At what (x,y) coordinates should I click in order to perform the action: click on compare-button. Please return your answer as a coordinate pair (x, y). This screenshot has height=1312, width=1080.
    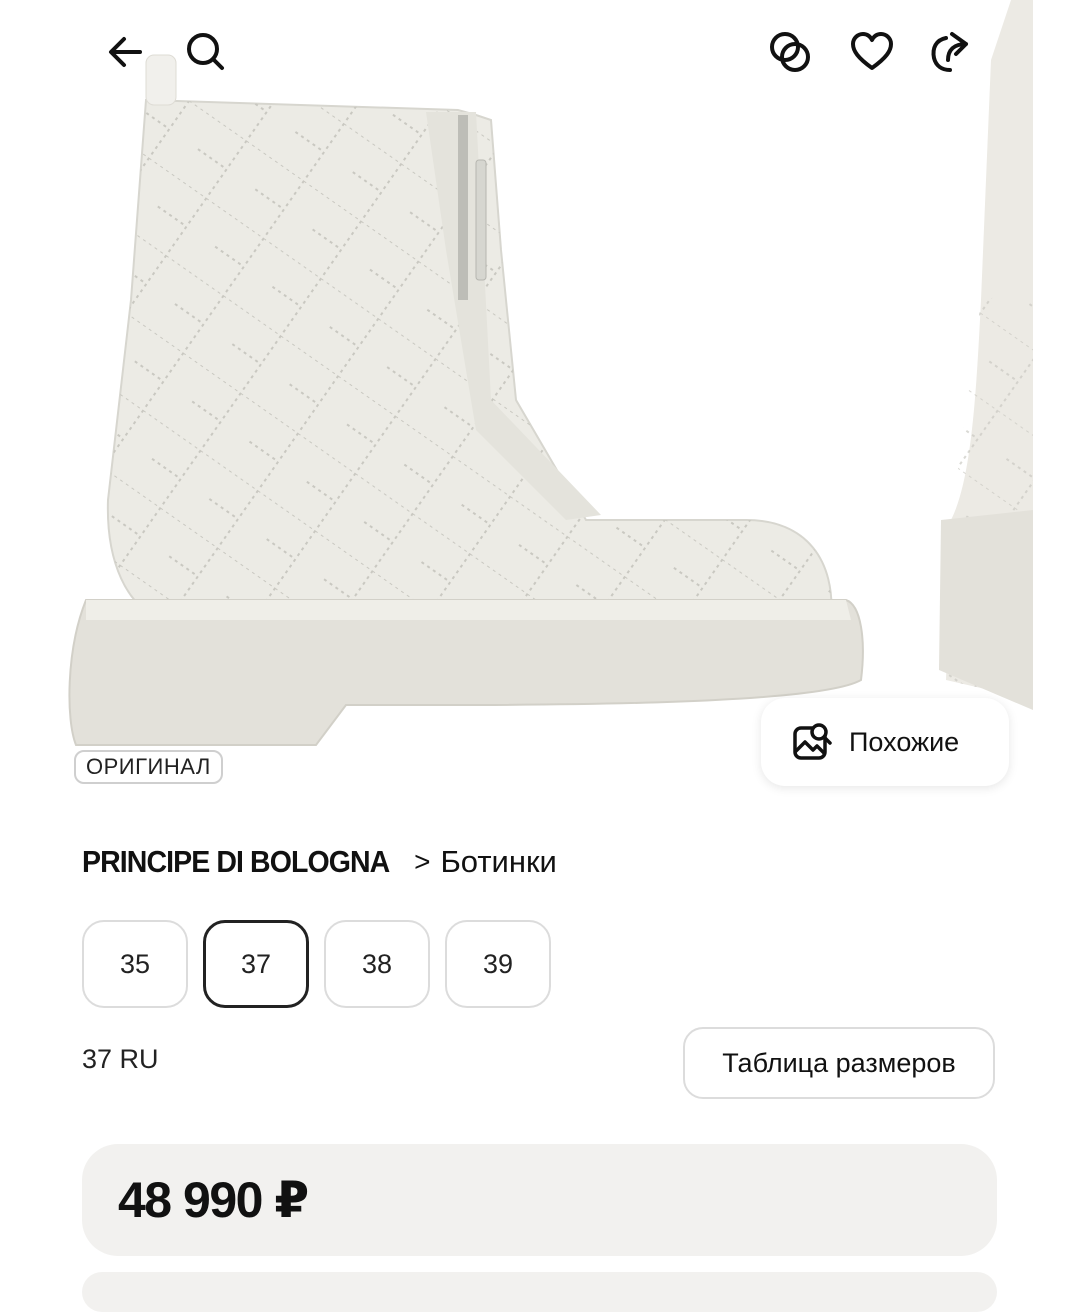
    Looking at the image, I should click on (790, 52).